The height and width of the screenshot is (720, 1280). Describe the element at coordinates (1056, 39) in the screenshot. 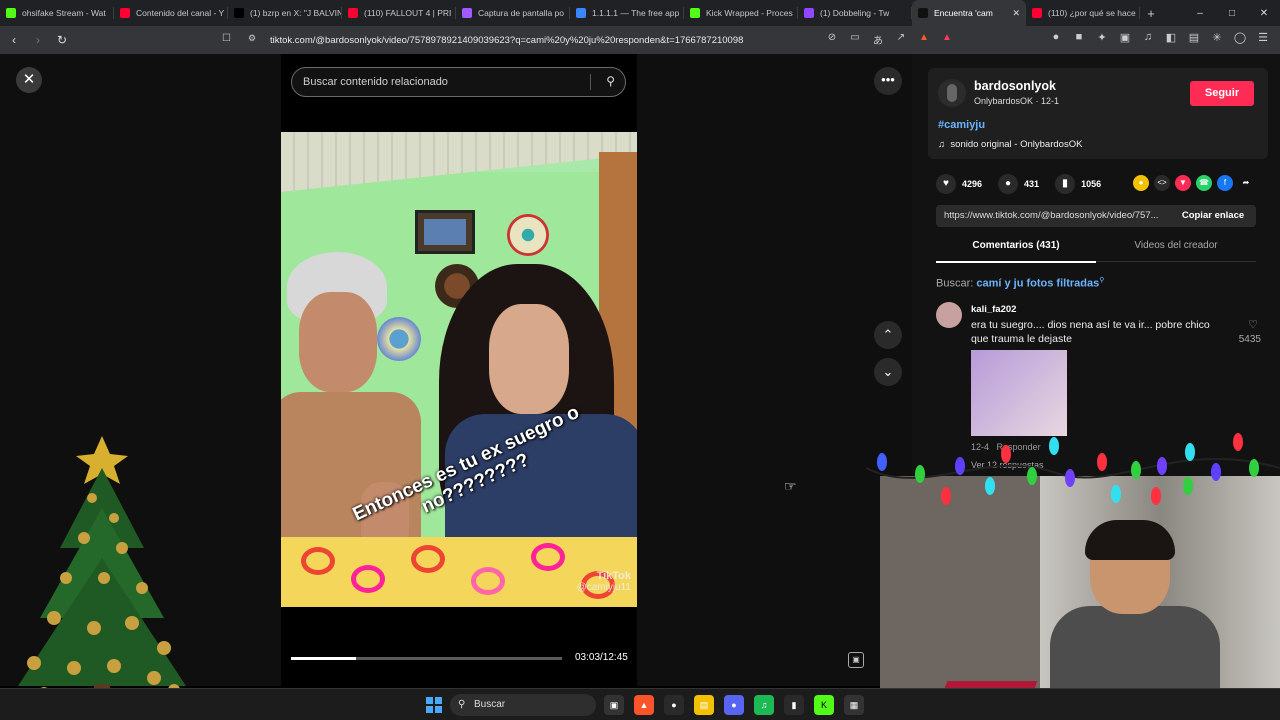

I see `extension-icon: ●` at that location.